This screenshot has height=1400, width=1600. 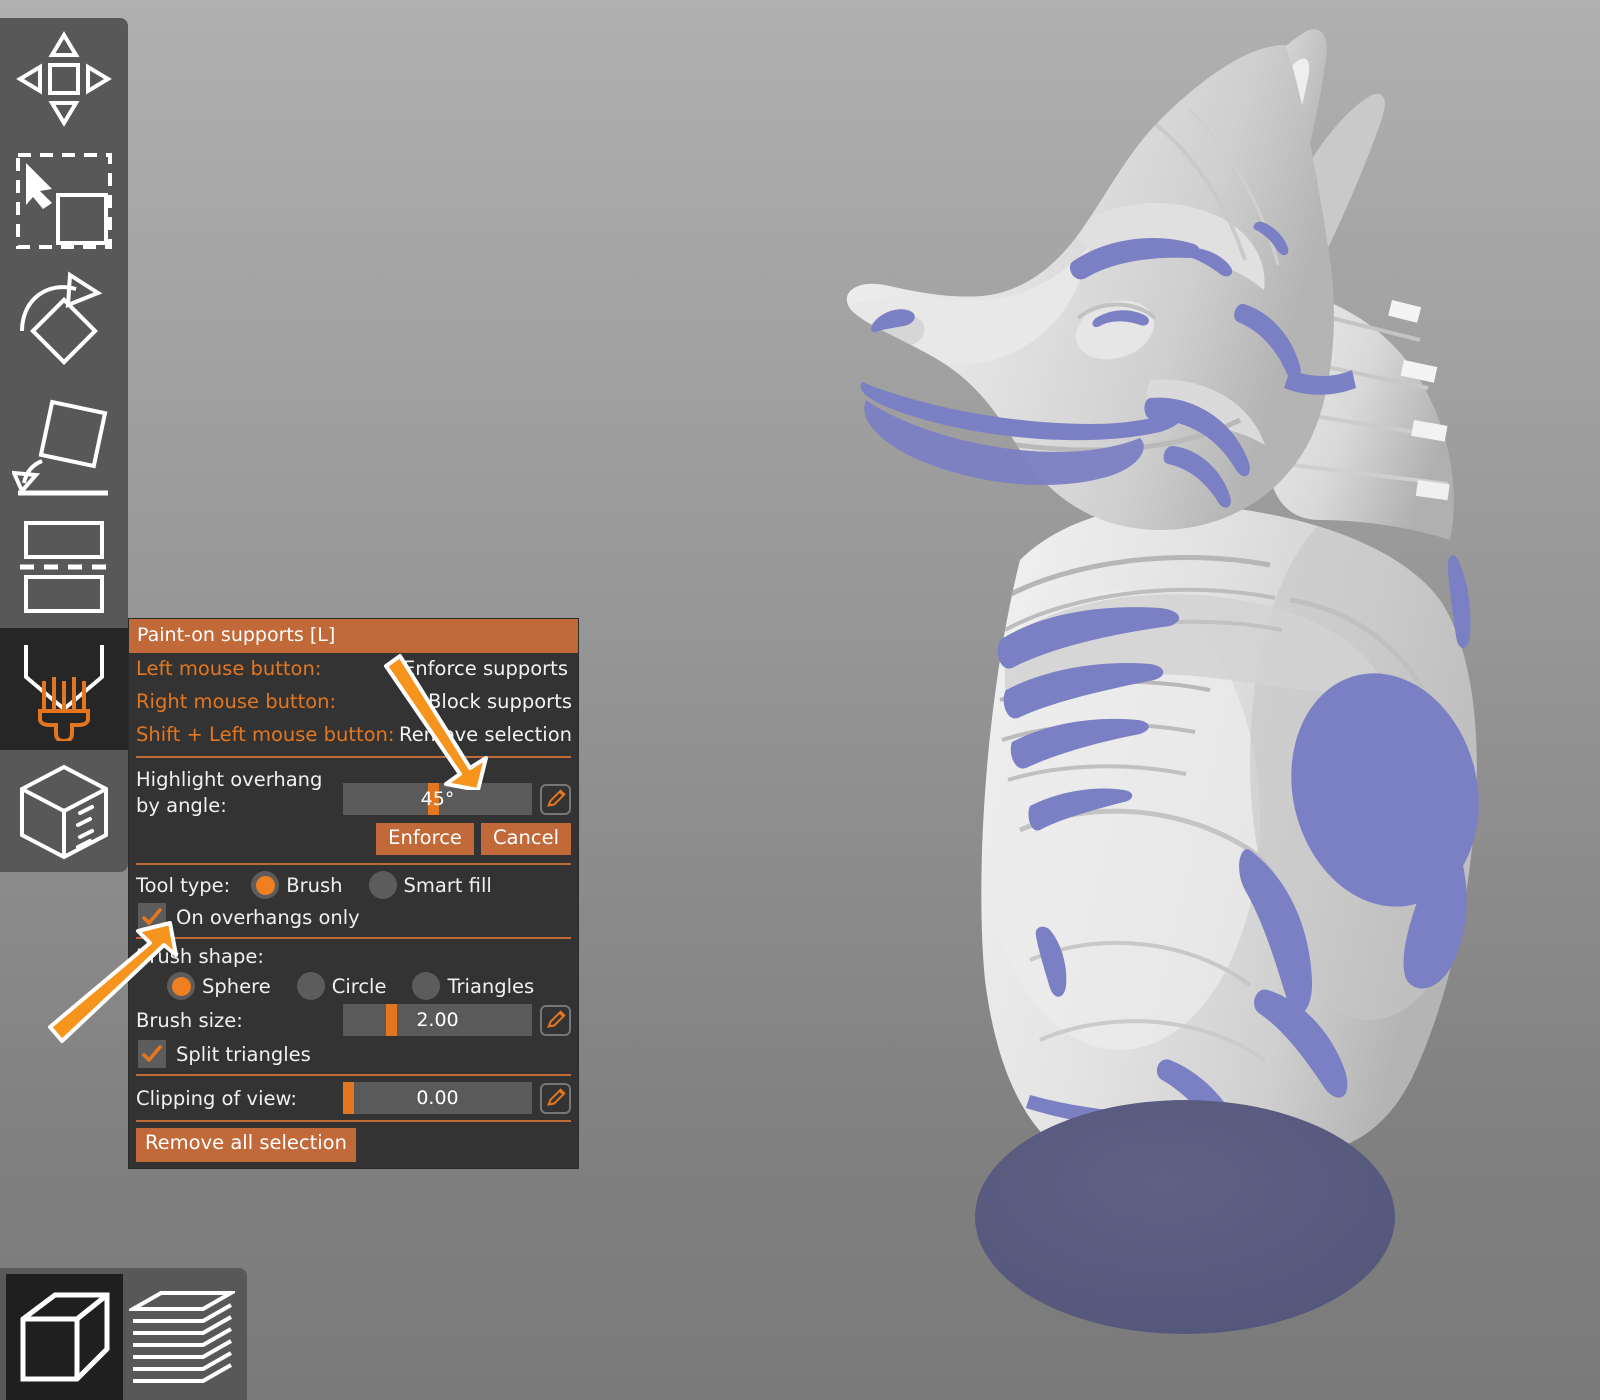 I want to click on slider-value: 45°, so click(x=437, y=799).